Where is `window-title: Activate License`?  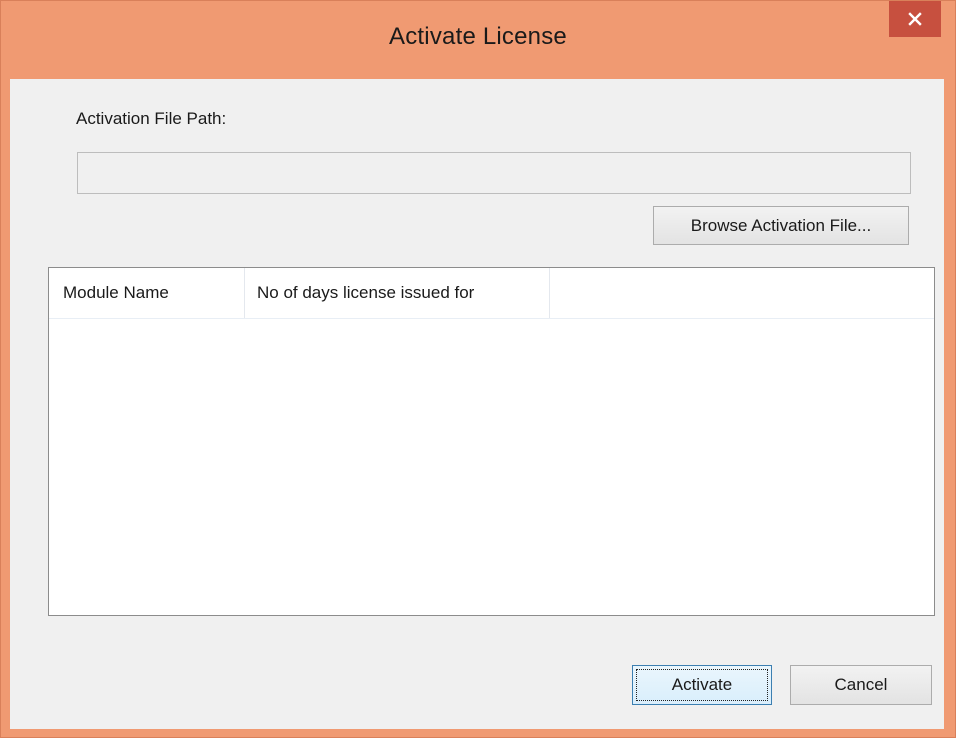
window-title: Activate License is located at coordinates (478, 36).